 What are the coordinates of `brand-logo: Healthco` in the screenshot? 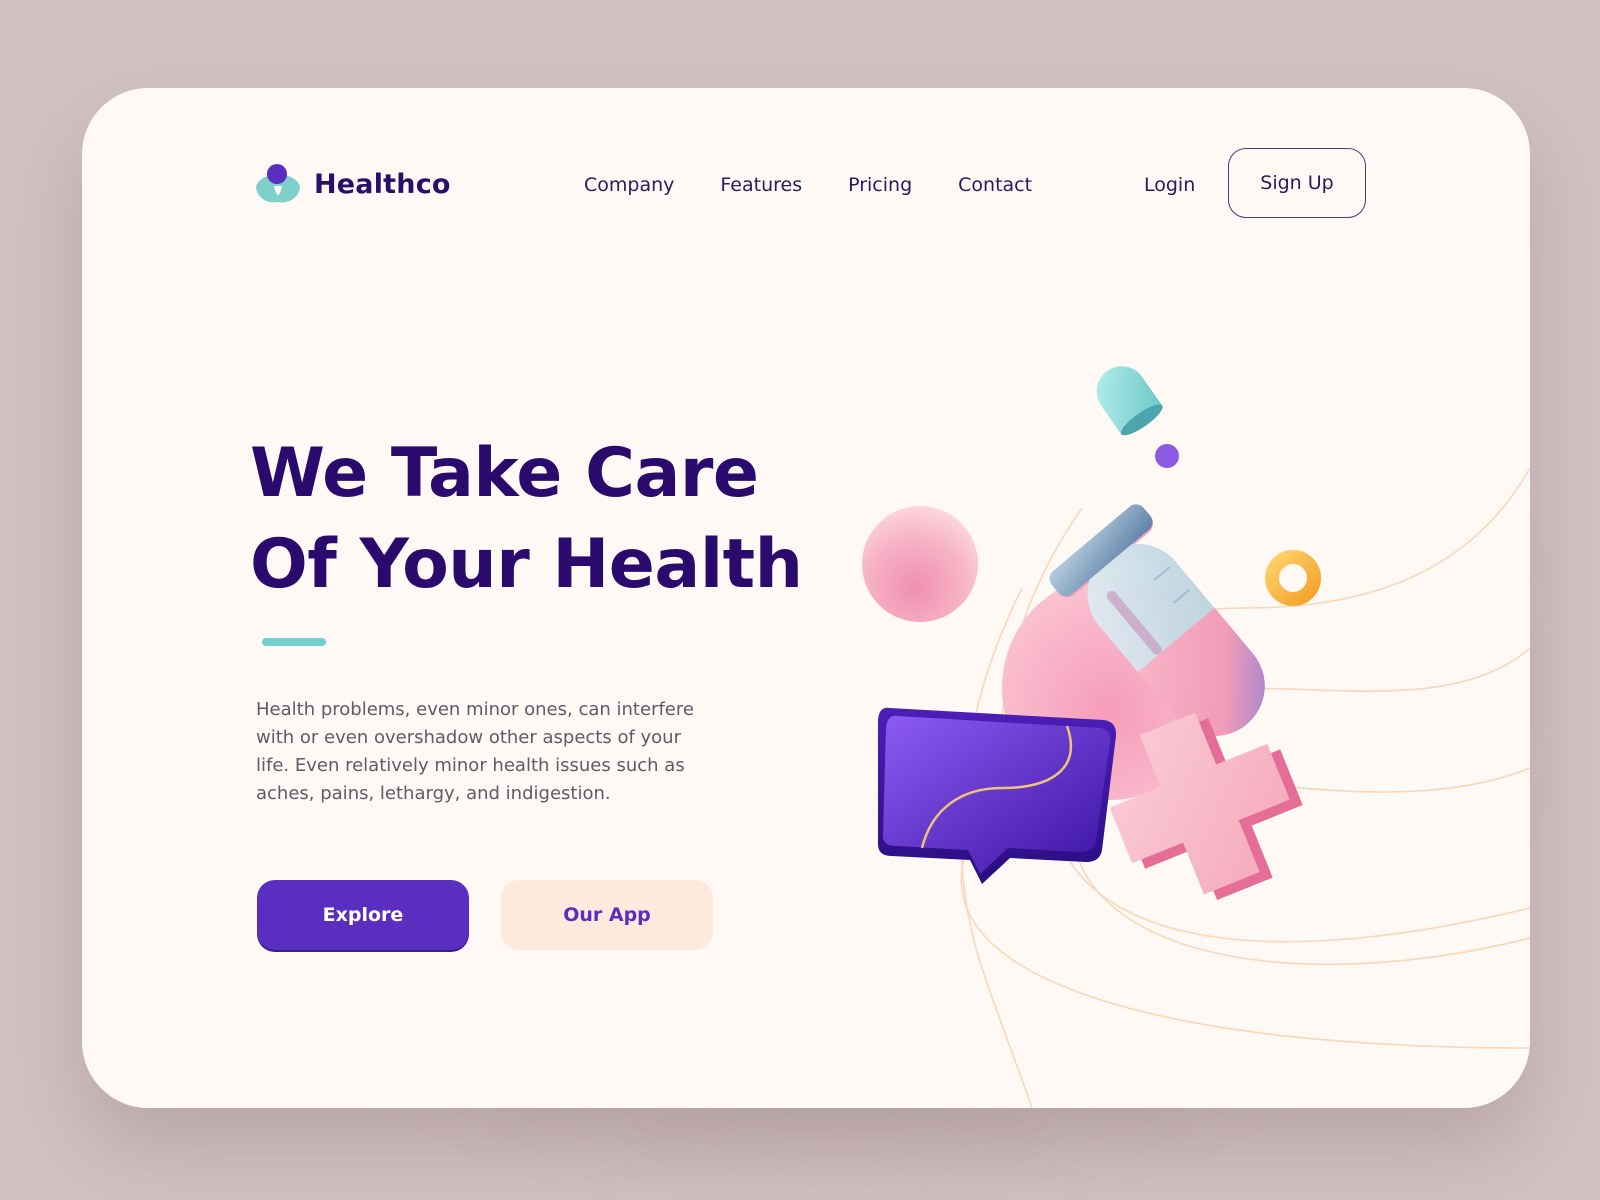 It's located at (352, 184).